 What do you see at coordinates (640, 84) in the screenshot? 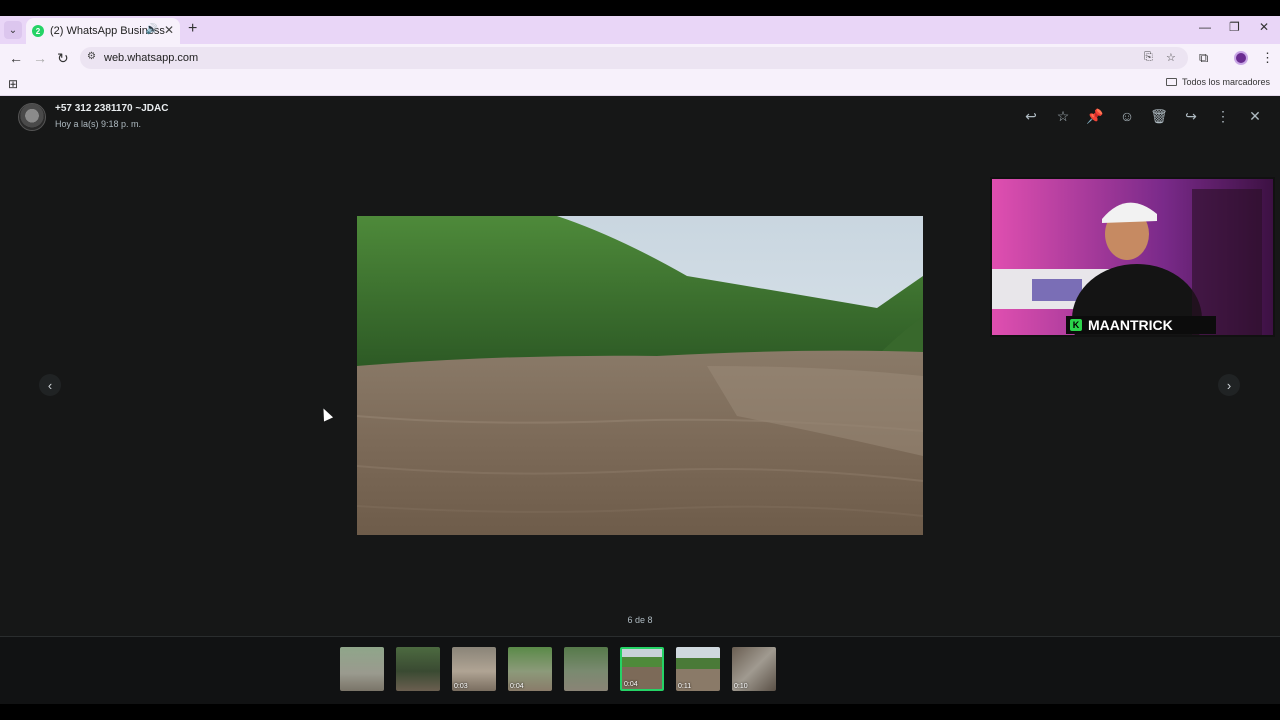
I see `bookmarks-bar: ⊞ Todos los marcadores` at bounding box center [640, 84].